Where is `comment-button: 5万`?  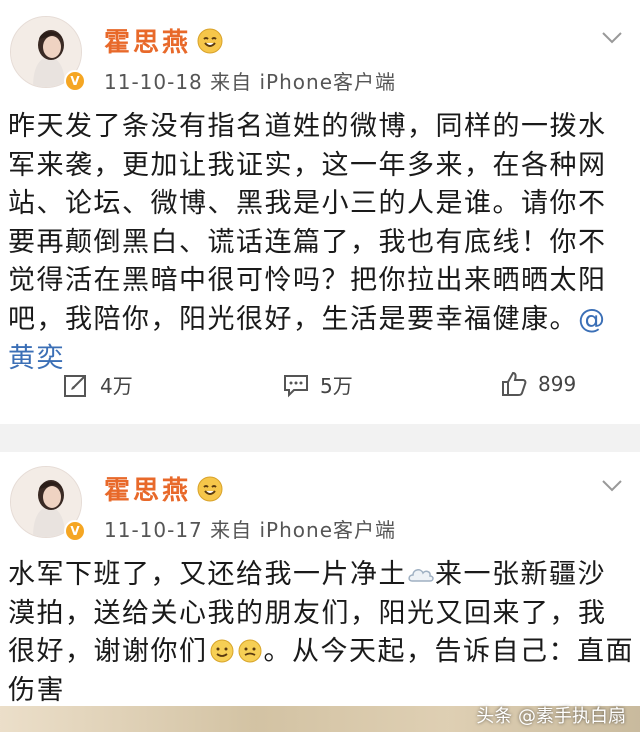
comment-button: 5万 is located at coordinates (317, 384).